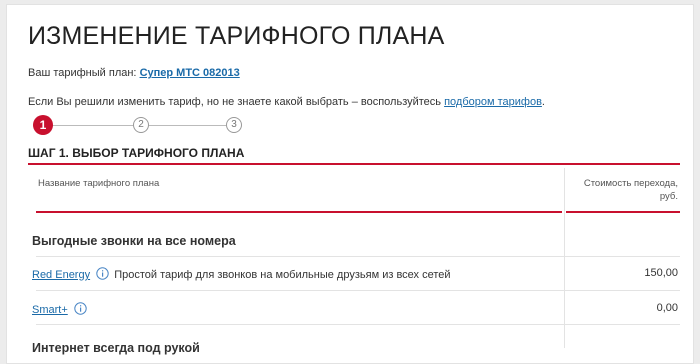 The image size is (700, 364). I want to click on column-header-cost: Стоимость перехода, руб., so click(623, 190).